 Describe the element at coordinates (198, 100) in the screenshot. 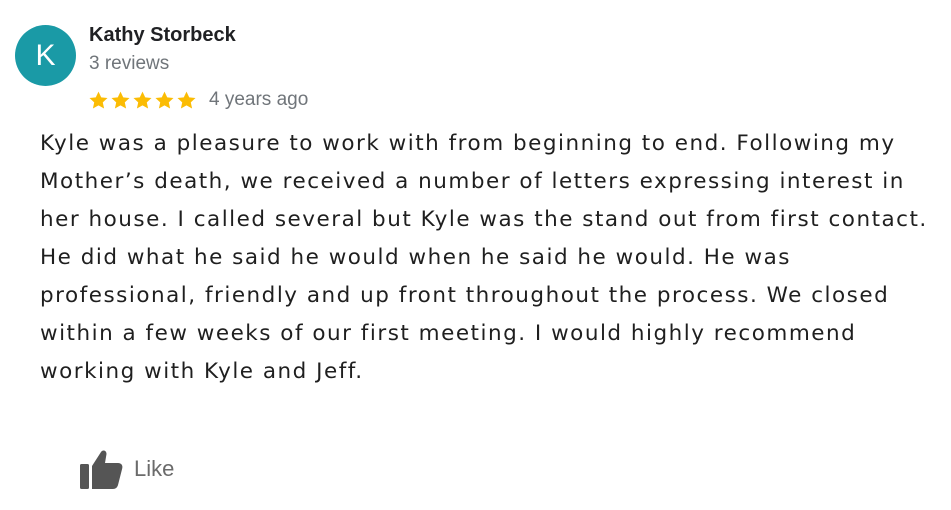

I see `rating-row: 4 years ago` at that location.